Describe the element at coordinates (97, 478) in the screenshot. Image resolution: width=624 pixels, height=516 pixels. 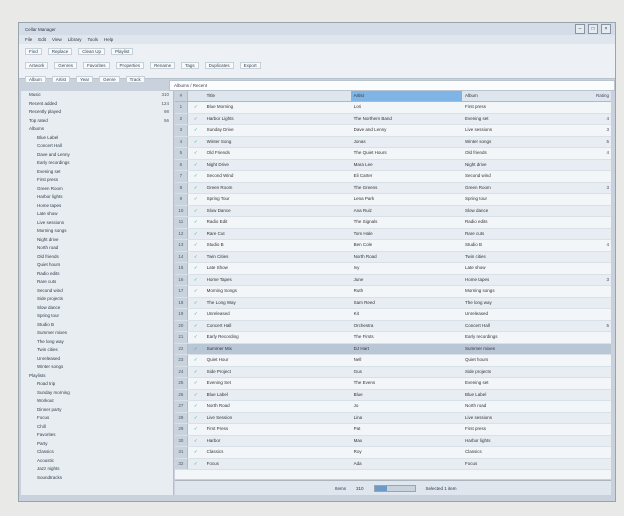
I see `tree-item: Soundtracks` at that location.